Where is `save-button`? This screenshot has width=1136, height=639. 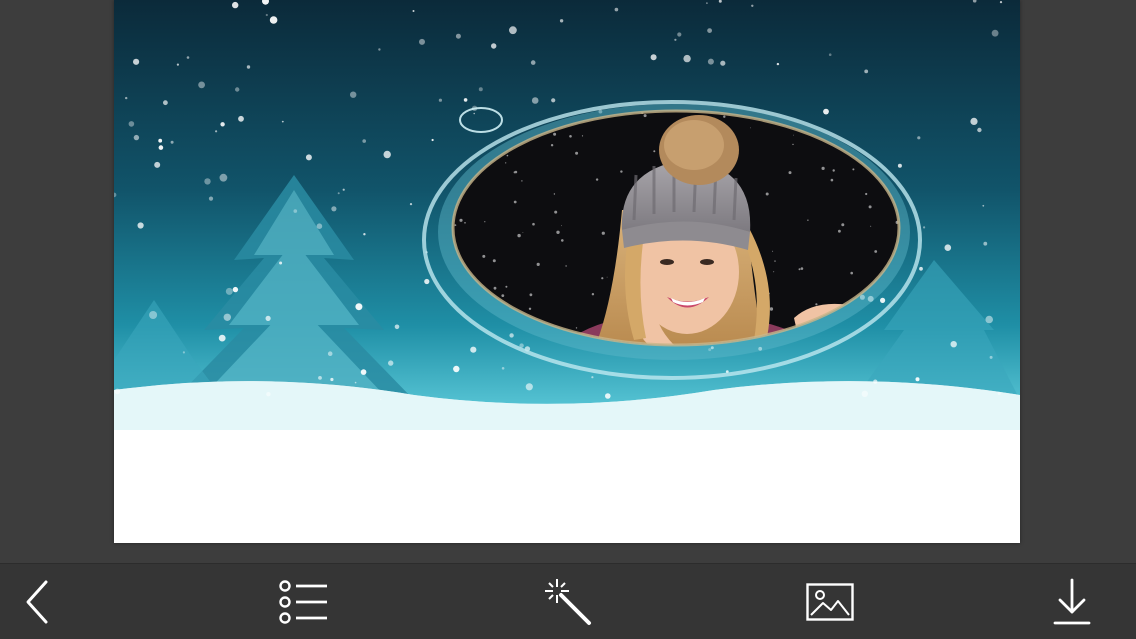
save-button is located at coordinates (1072, 602).